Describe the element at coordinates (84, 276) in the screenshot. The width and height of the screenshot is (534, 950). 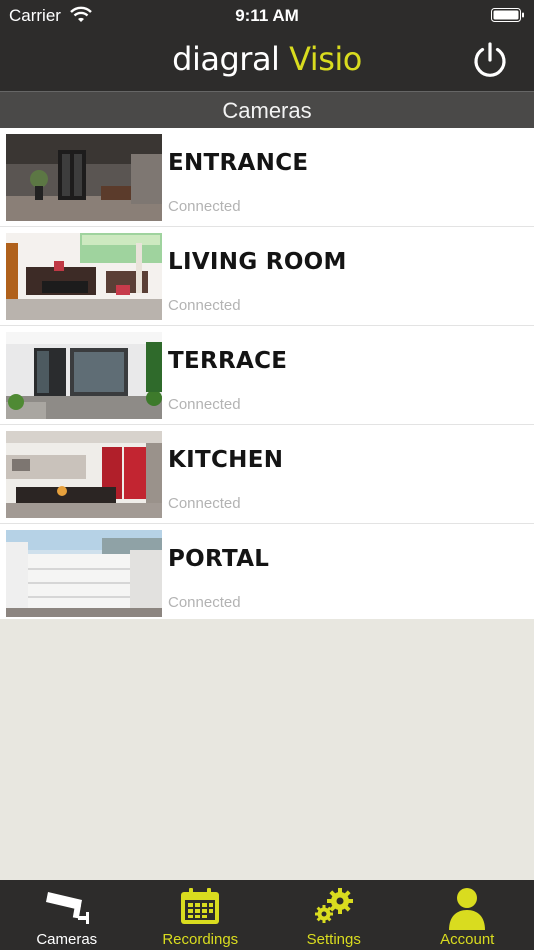
I see `camera-thumbnail-living-room` at that location.